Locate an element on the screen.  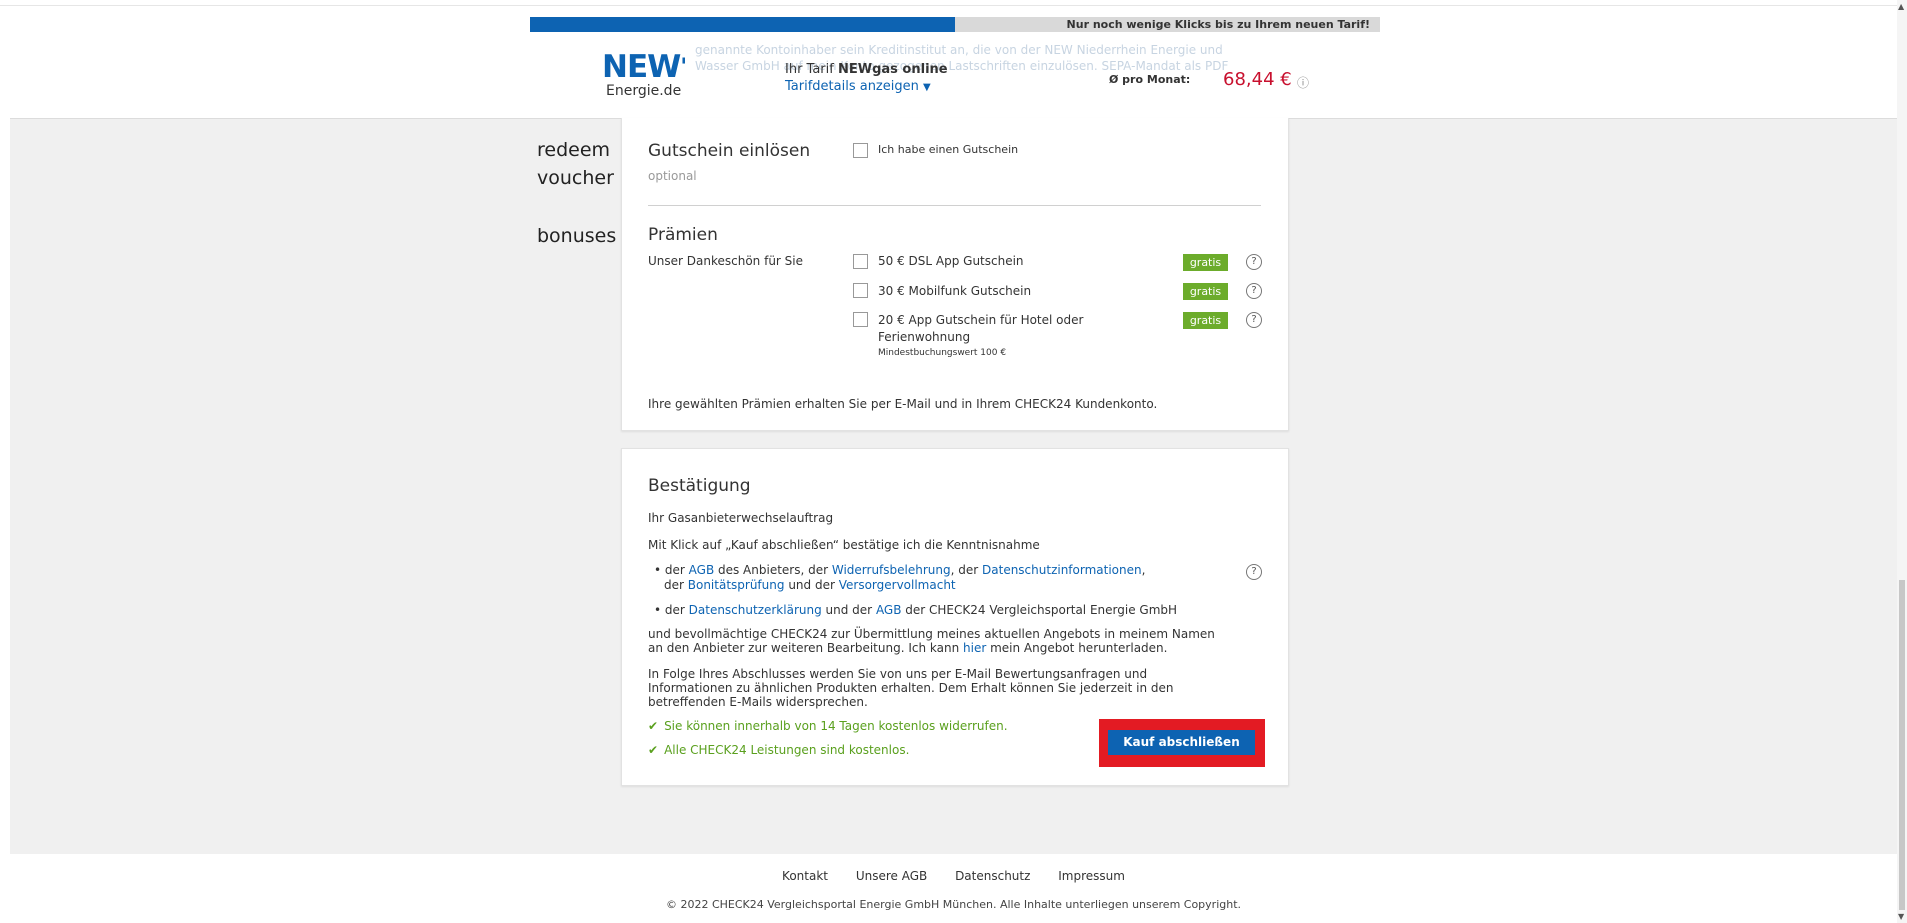
caret-down-icon: ▼ is located at coordinates (927, 87).